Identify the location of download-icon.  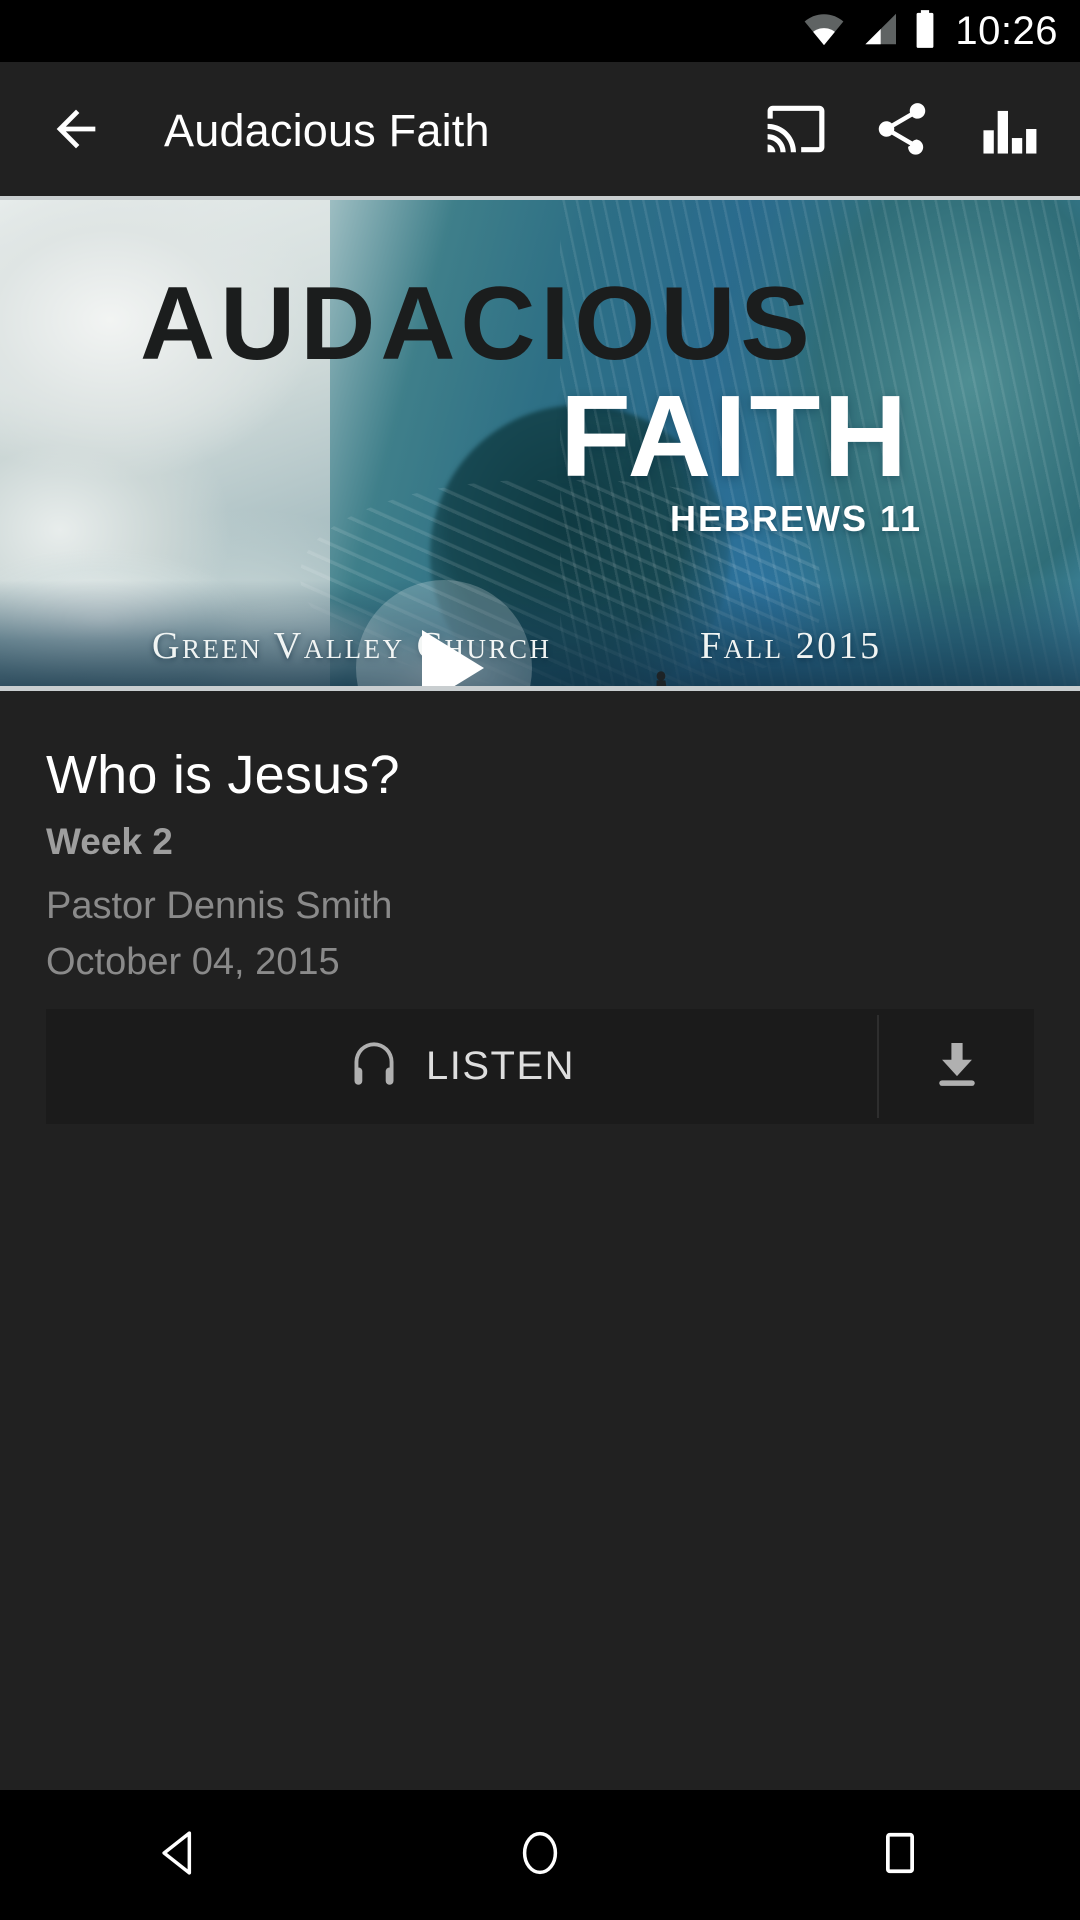
(957, 1066).